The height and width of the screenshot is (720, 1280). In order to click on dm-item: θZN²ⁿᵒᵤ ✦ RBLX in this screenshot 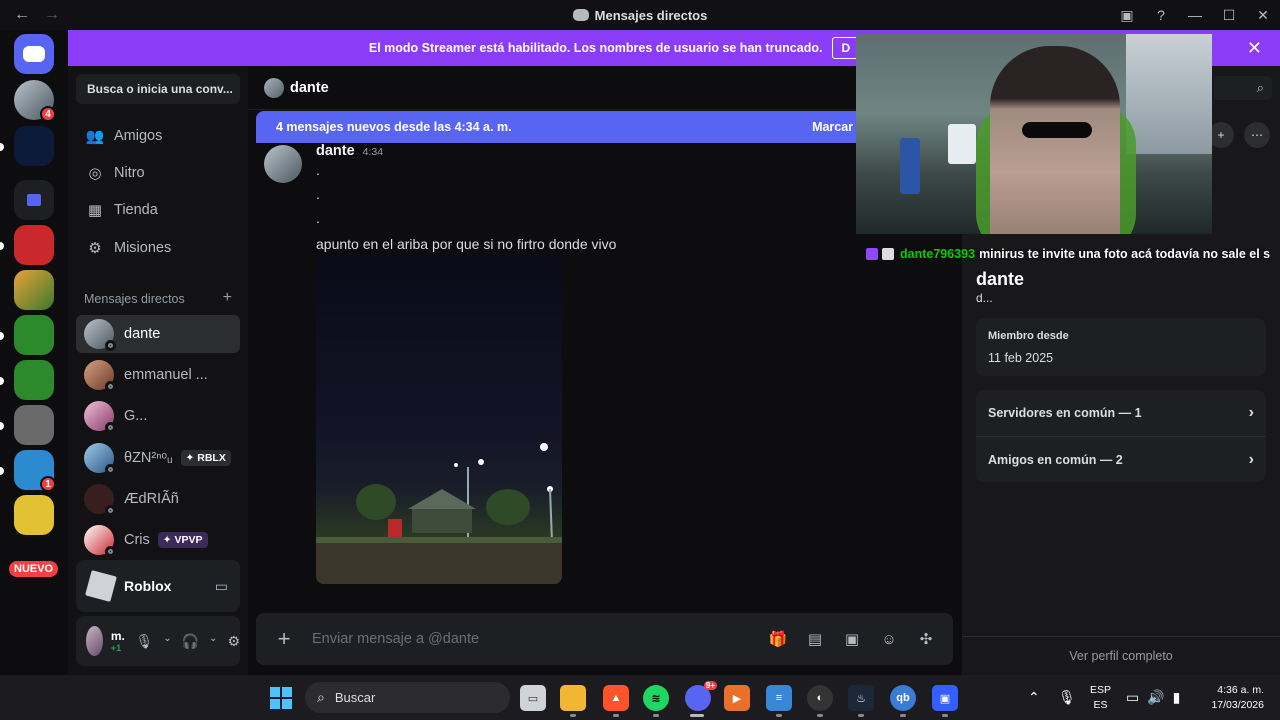, I will do `click(158, 458)`.